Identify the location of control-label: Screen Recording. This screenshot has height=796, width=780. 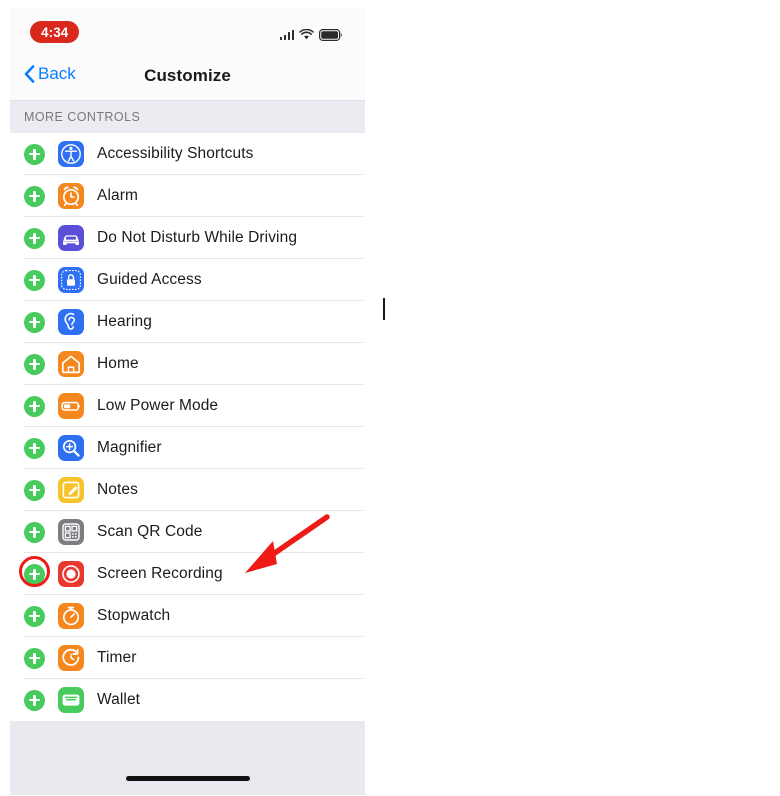
(160, 573).